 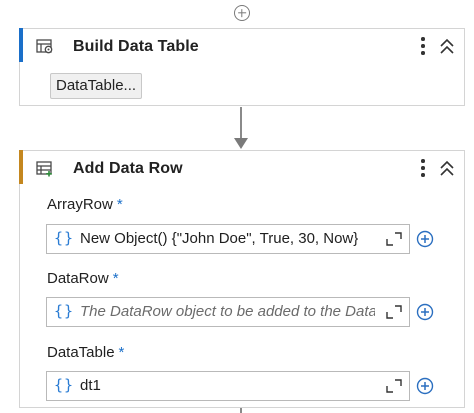 I want to click on activity-header: Build Data Table, so click(x=242, y=48).